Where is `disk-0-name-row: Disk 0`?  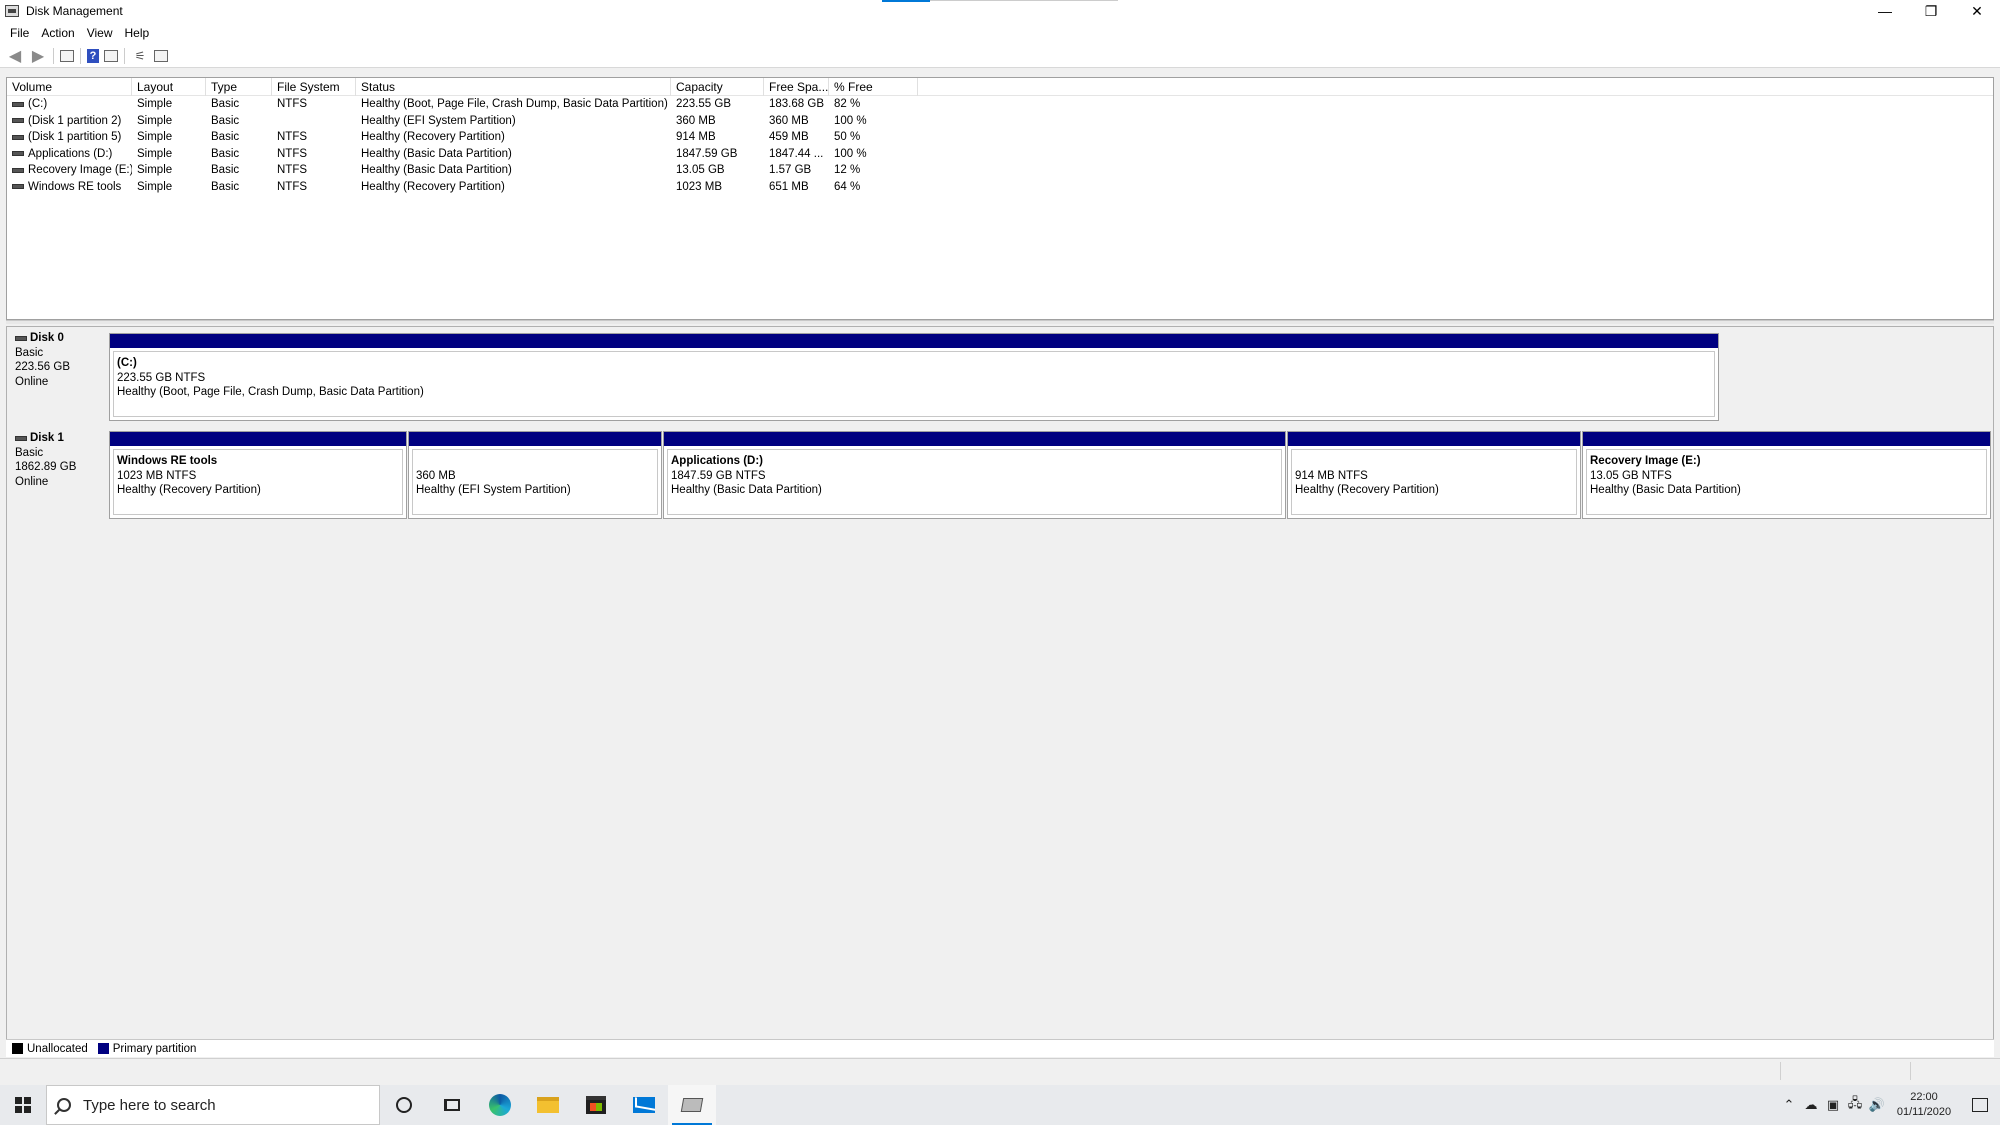
disk-0-name-row: Disk 0 is located at coordinates (61, 338).